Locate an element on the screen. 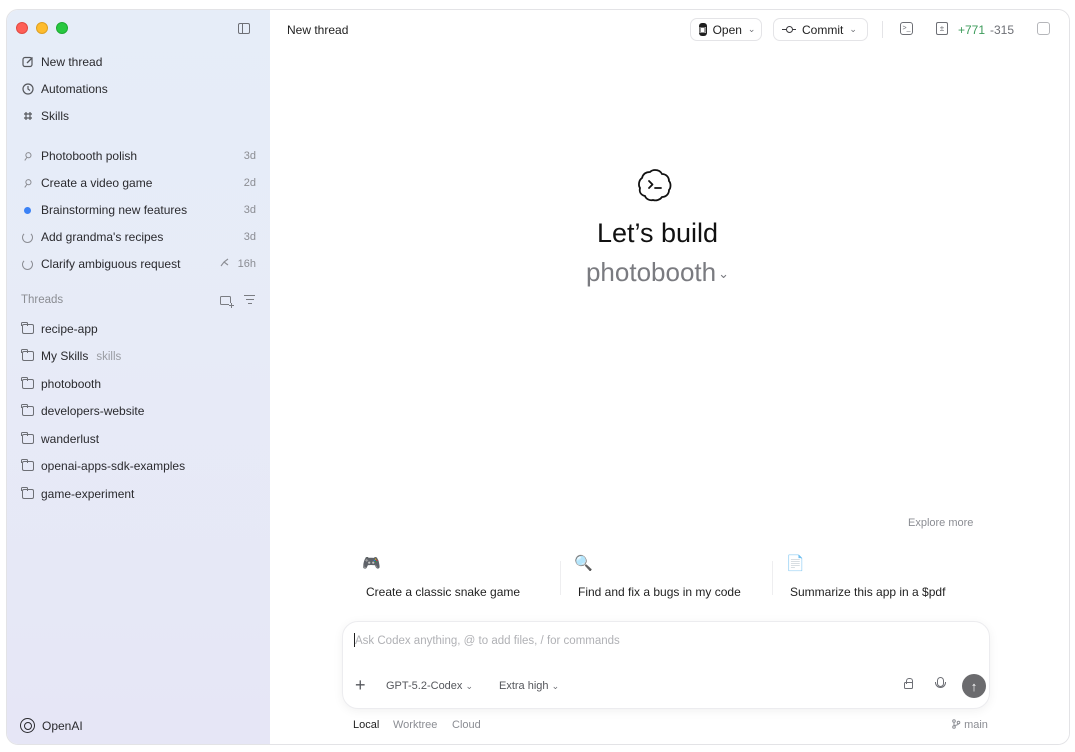 This screenshot has height=752, width=1075. add-attachment-button: + is located at coordinates (360, 685).